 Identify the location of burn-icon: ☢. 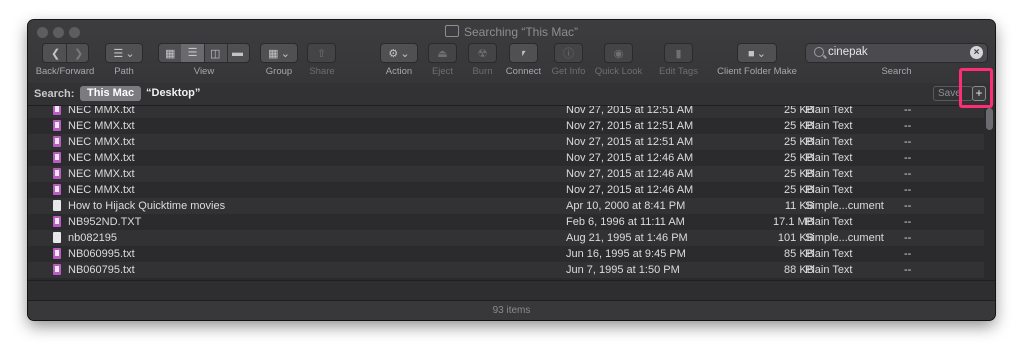
(482, 53).